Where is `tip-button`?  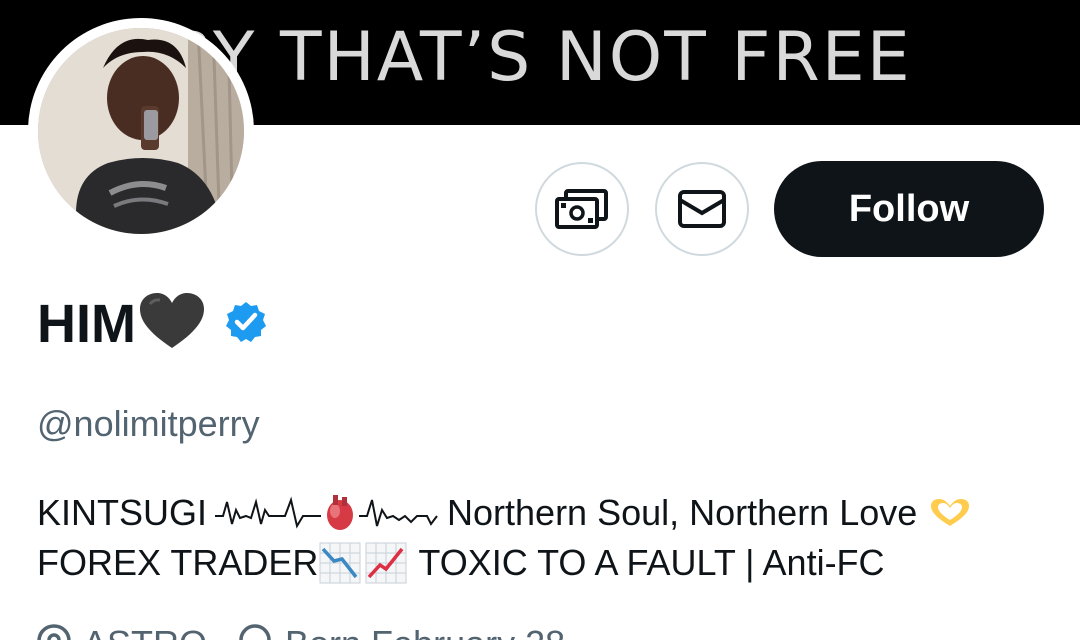
tip-button is located at coordinates (582, 209).